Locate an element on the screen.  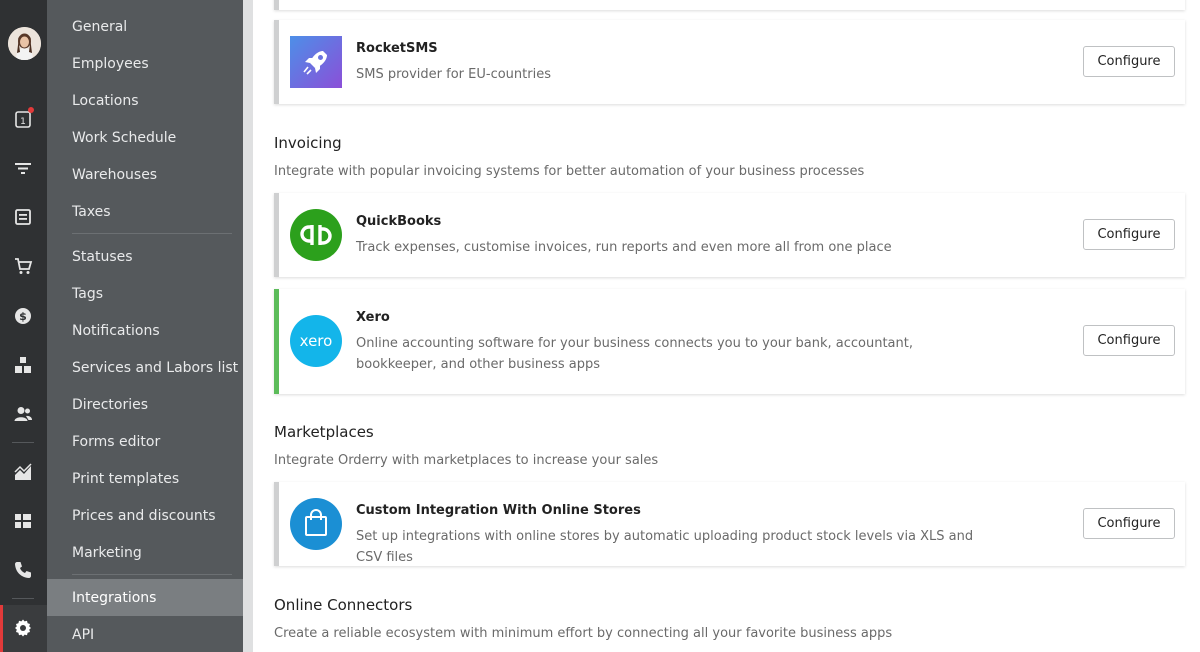
analytics-icon is located at coordinates (23, 472).